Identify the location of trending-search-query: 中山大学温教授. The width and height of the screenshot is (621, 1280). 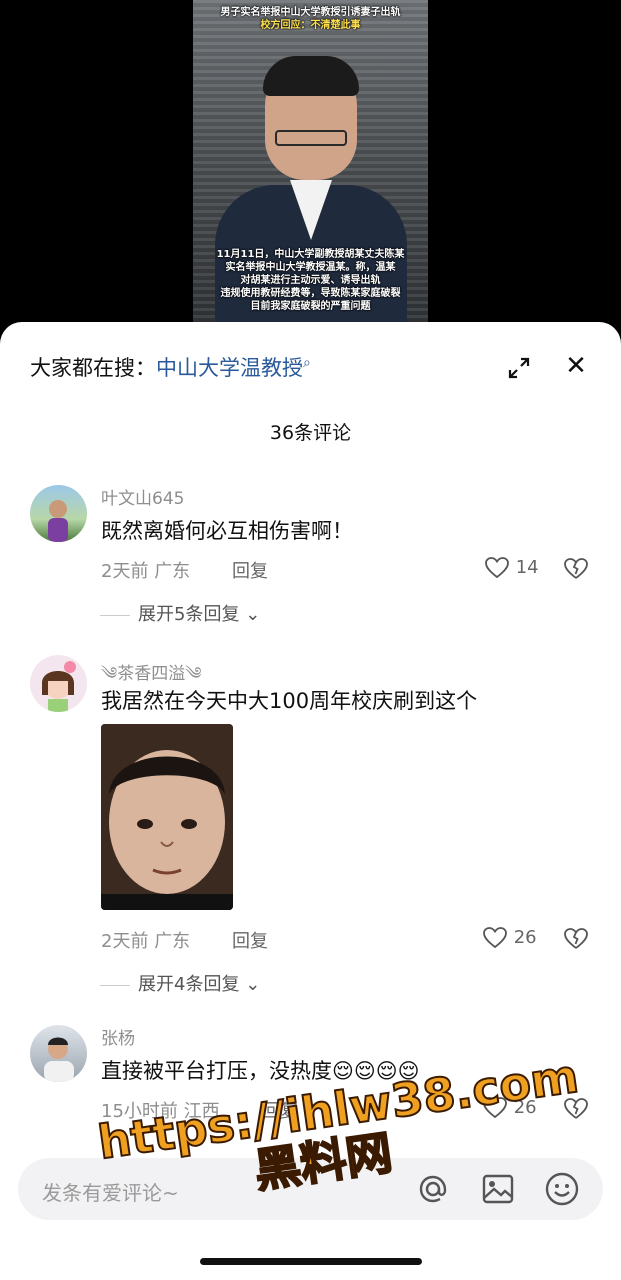
(229, 368).